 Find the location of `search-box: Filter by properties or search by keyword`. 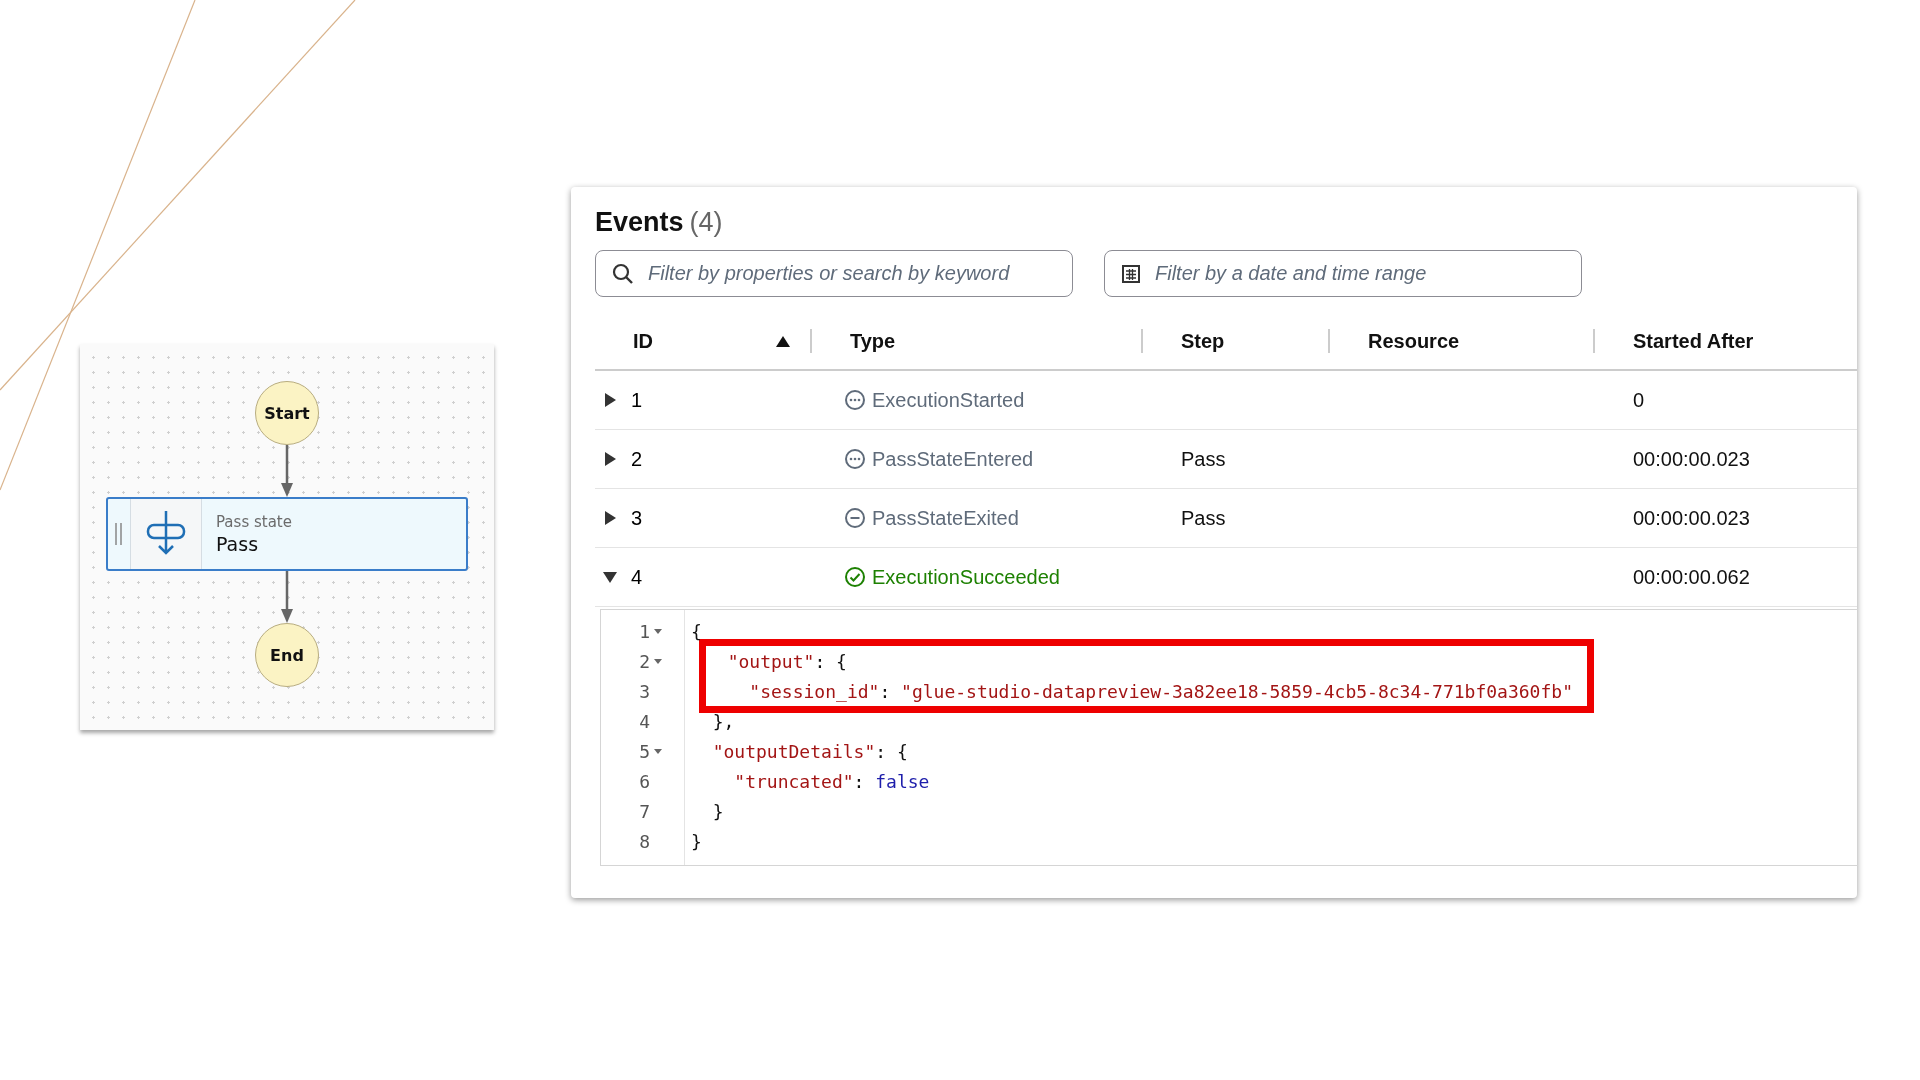

search-box: Filter by properties or search by keyword is located at coordinates (834, 273).